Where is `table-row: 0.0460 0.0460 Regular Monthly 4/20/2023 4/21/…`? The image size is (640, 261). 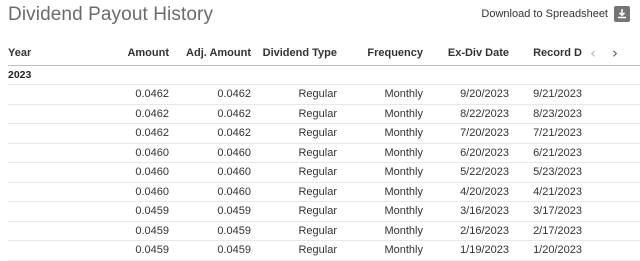
table-row: 0.0460 0.0460 Regular Monthly 4/20/2023 4/21/… is located at coordinates (324, 192).